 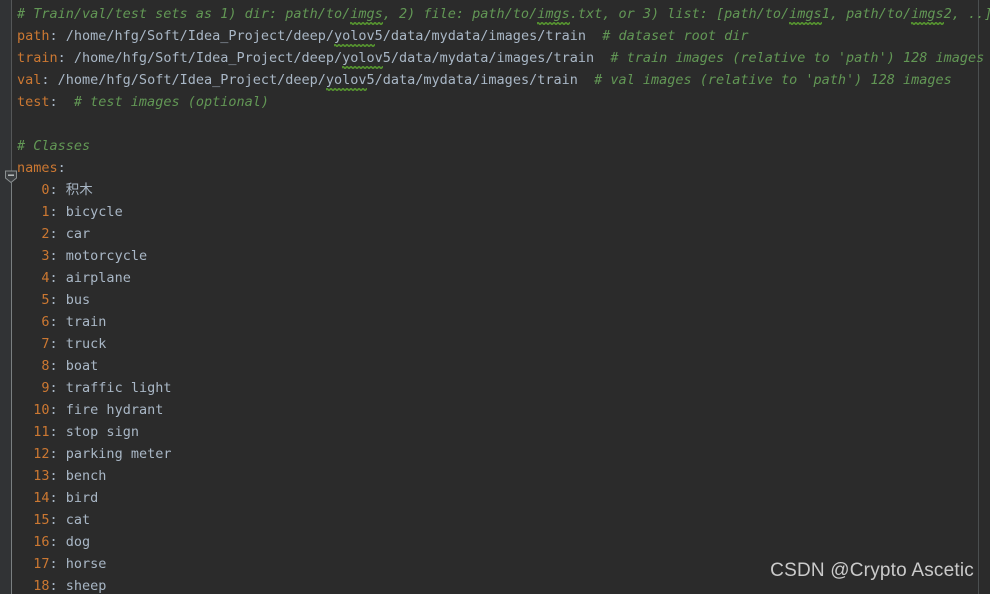 I want to click on path-value: 5/data/mydata/images/train, so click(x=480, y=36).